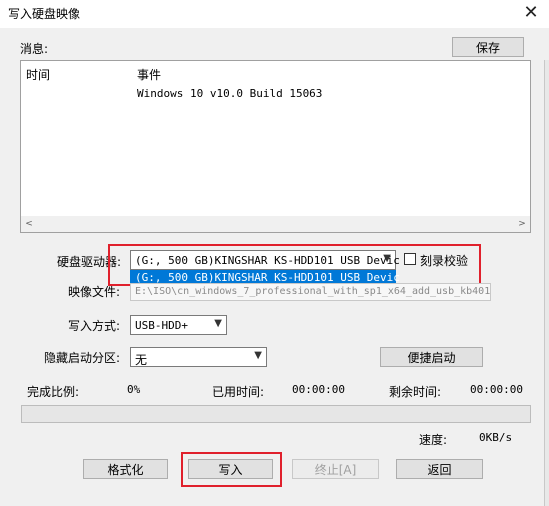 The width and height of the screenshot is (549, 506). Describe the element at coordinates (410, 259) in the screenshot. I see `verify-checkbox` at that location.